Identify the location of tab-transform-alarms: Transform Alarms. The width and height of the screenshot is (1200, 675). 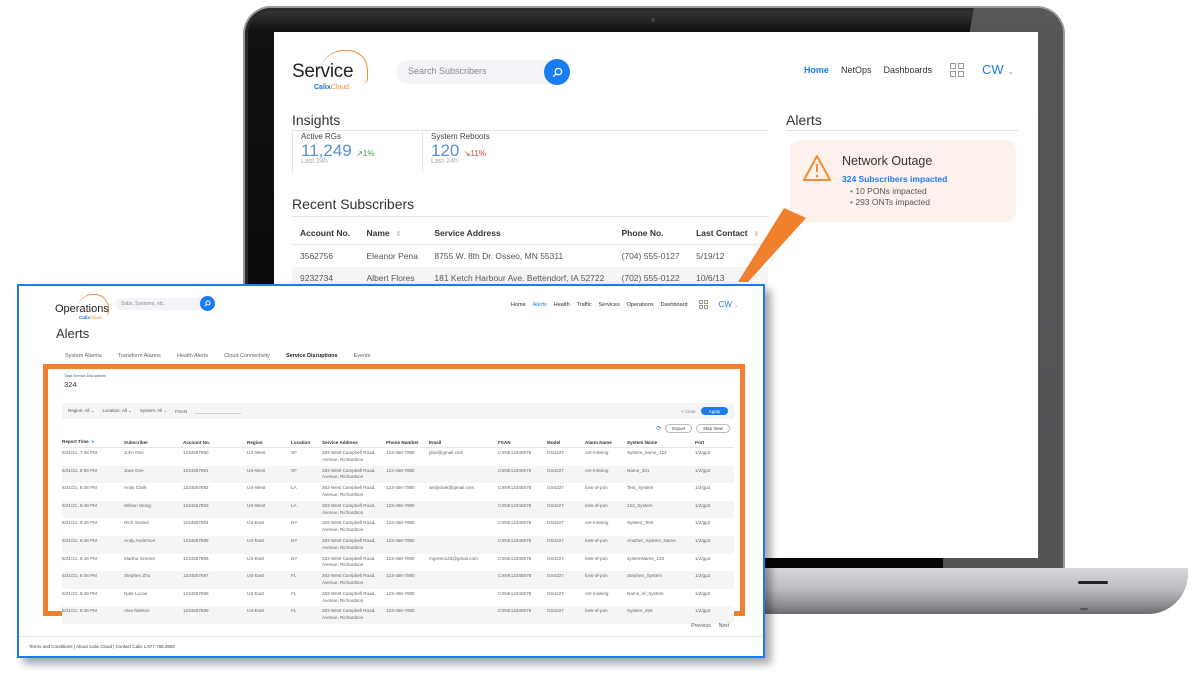
(139, 356).